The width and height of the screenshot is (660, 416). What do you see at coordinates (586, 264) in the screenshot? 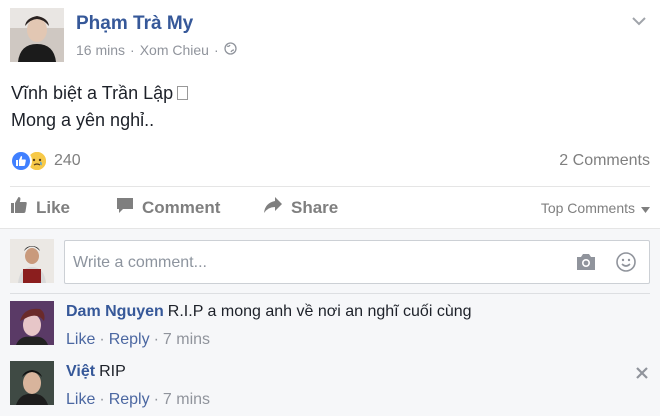
I see `camera-icon` at bounding box center [586, 264].